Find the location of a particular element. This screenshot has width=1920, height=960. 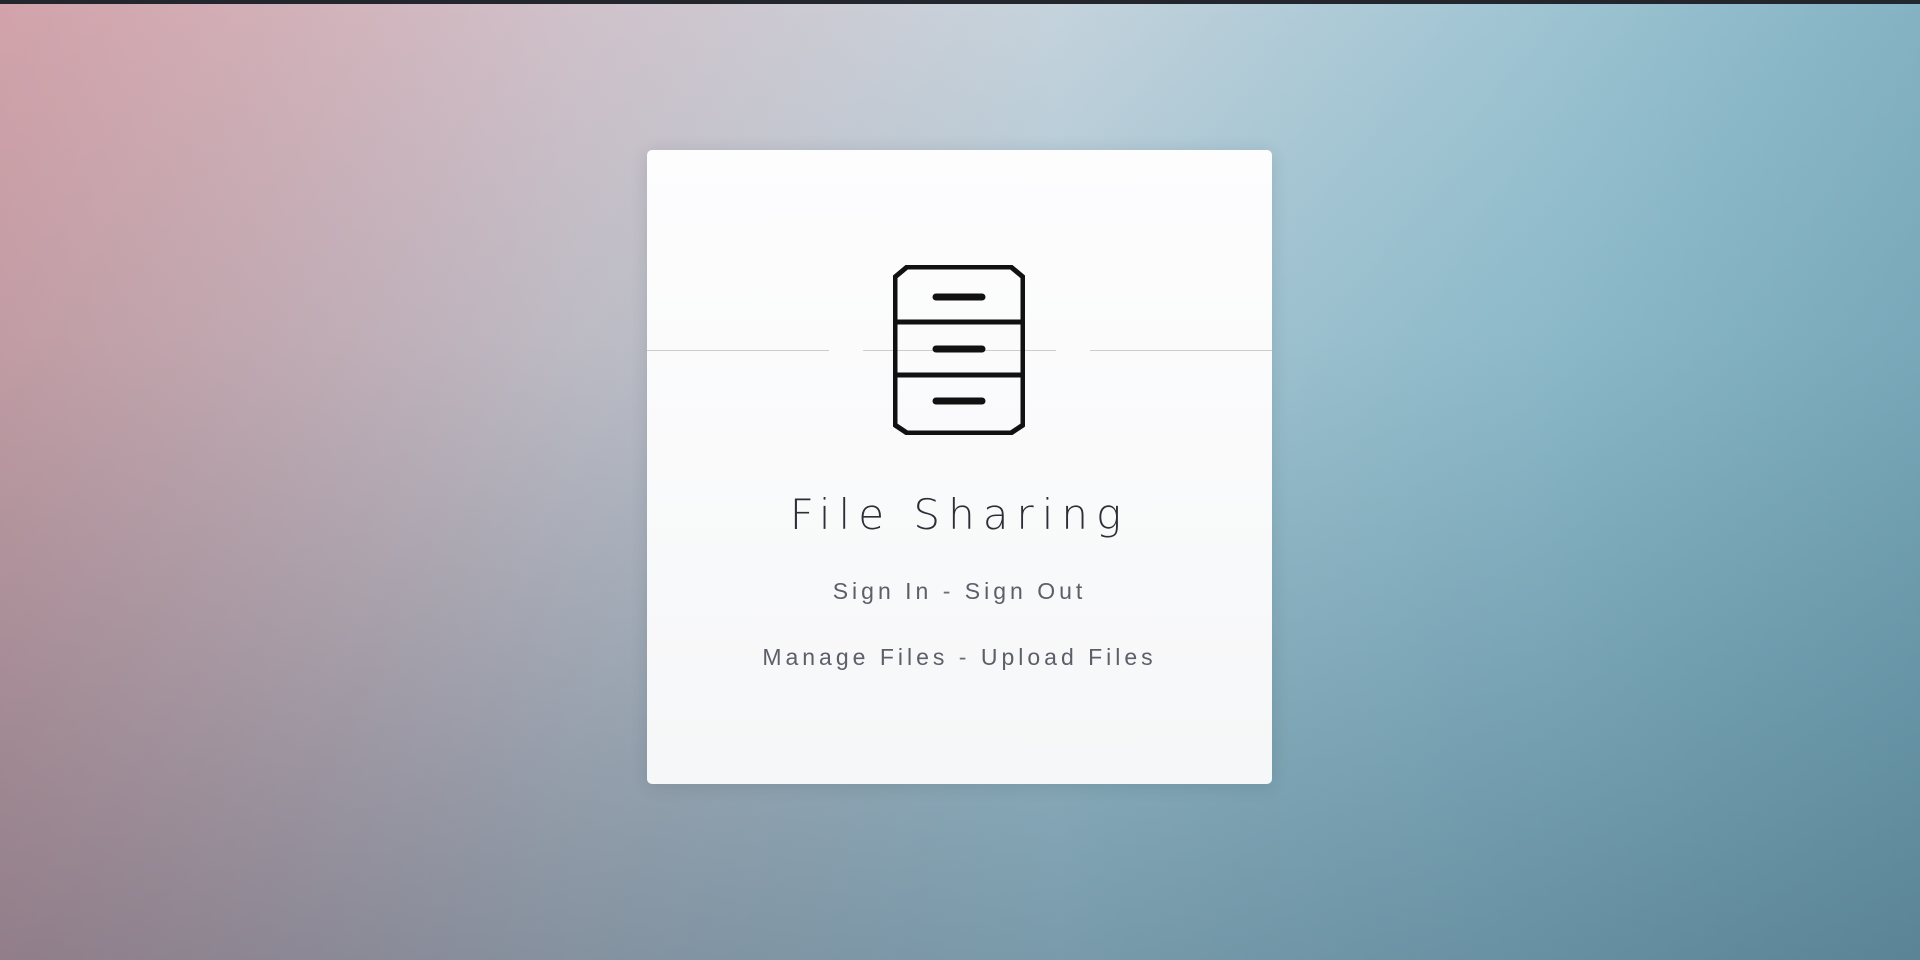

manage-files-link: Manage Files is located at coordinates (855, 657).